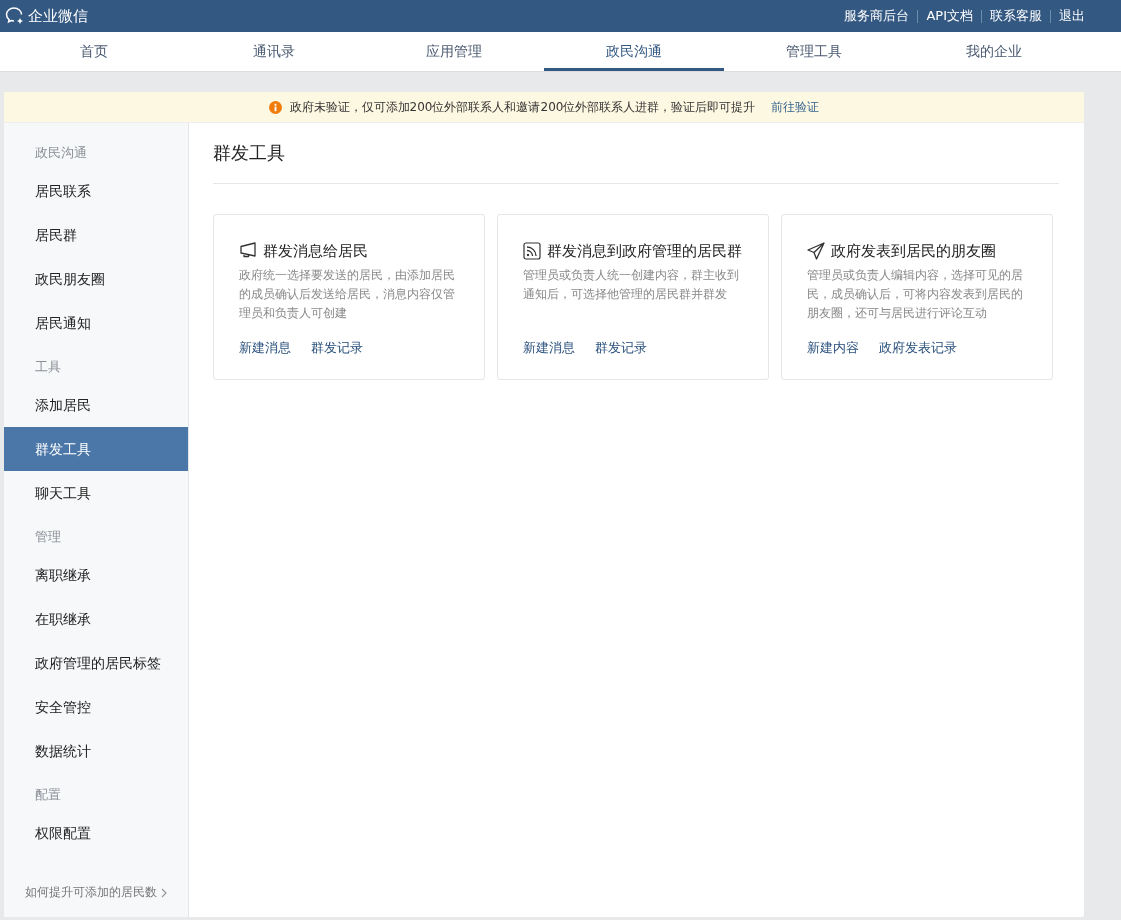 The height and width of the screenshot is (920, 1121). I want to click on nav-tab: 首页, so click(94, 51).